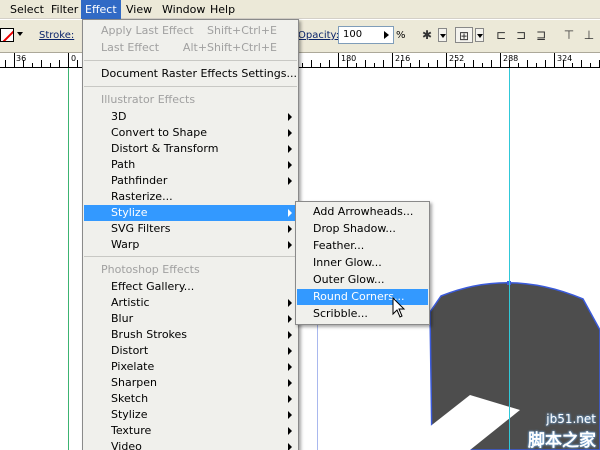  I want to click on menu-item-label: Sharpen, so click(134, 382).